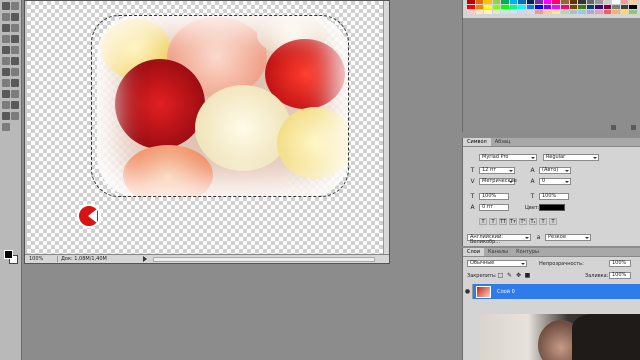 The image size is (640, 360). Describe the element at coordinates (552, 207) in the screenshot. I see `text-color-swatch` at that location.